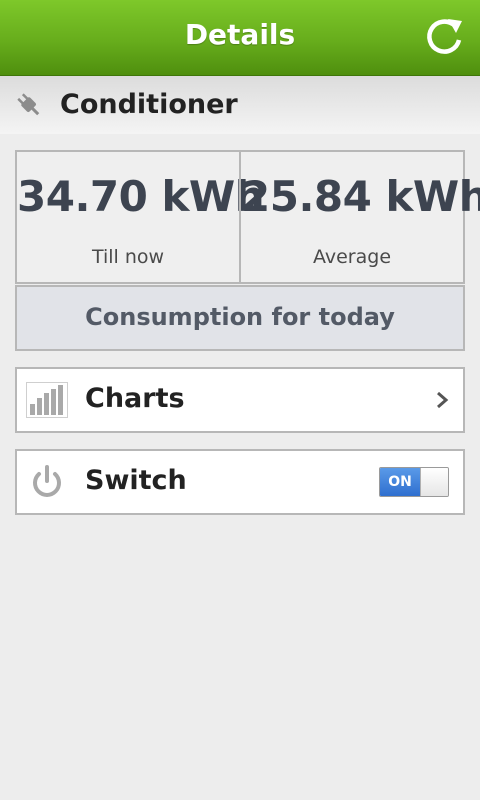  I want to click on refresh-button, so click(445, 37).